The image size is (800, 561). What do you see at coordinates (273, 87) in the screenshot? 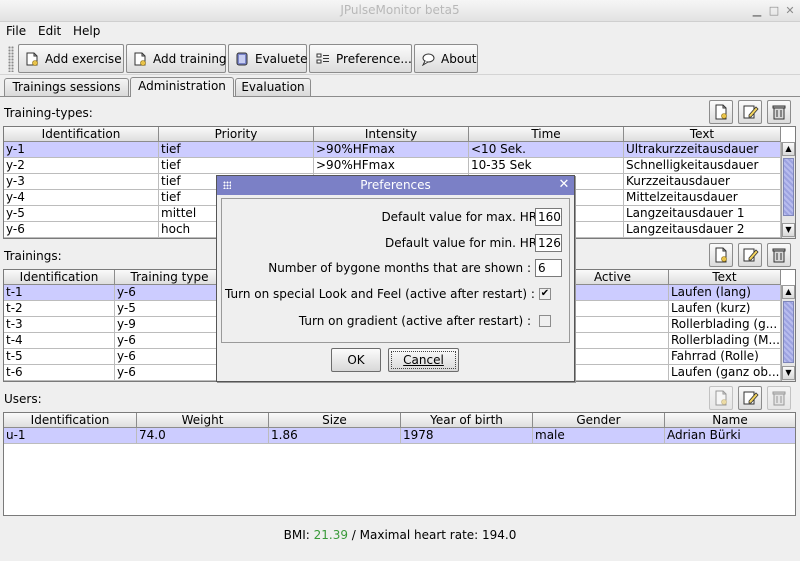
I see `tab-evaluation: Evaluation` at bounding box center [273, 87].